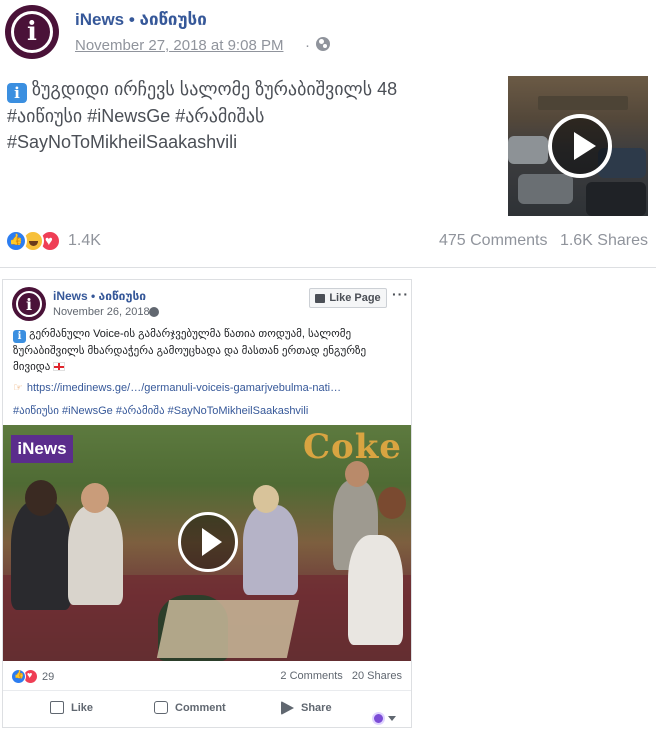 The width and height of the screenshot is (656, 736). I want to click on share-icon, so click(287, 708).